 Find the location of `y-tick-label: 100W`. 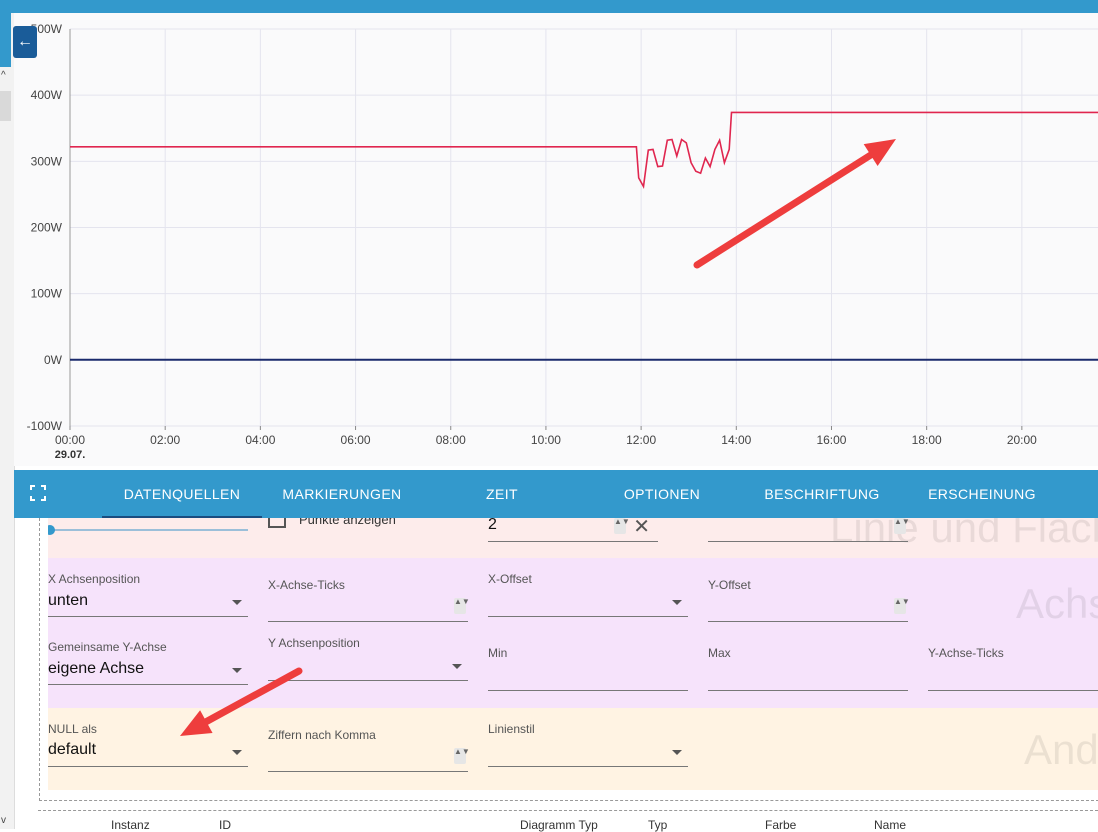

y-tick-label: 100W is located at coordinates (47, 294).